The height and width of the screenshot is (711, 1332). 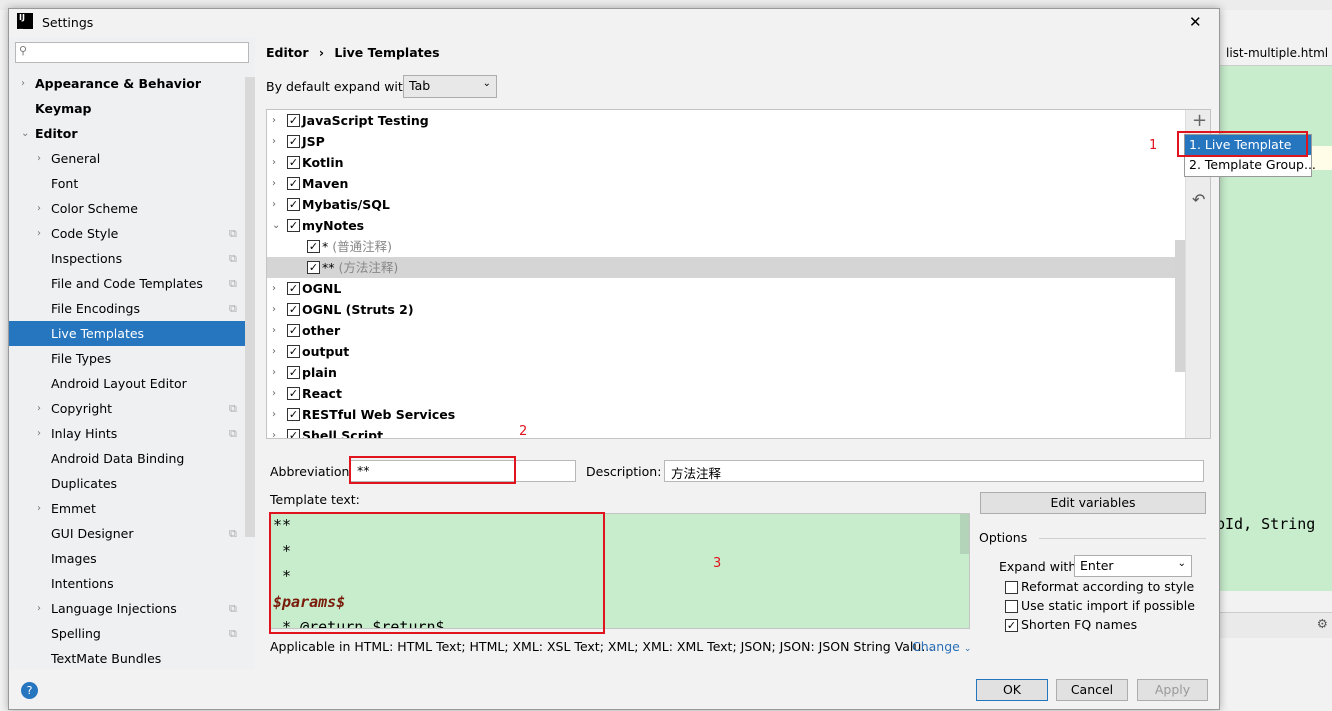 I want to click on editor-scrollbar, so click(x=964, y=534).